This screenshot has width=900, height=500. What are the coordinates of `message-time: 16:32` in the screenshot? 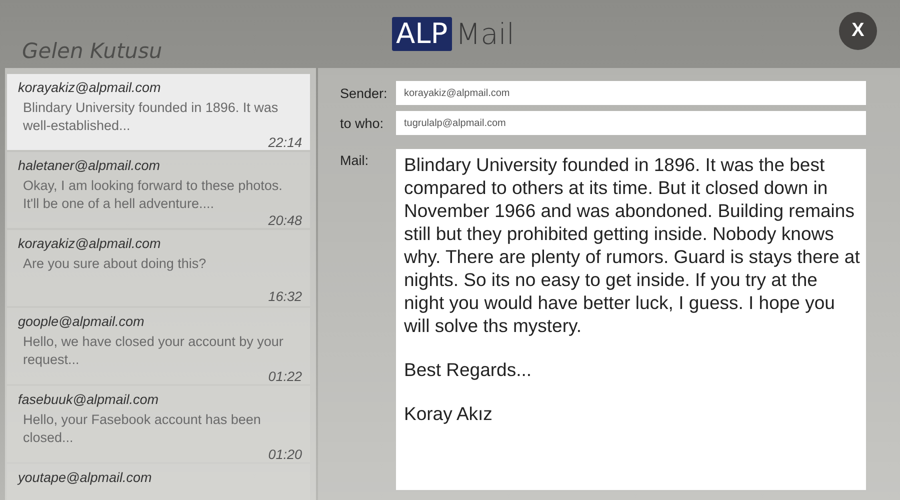 It's located at (285, 296).